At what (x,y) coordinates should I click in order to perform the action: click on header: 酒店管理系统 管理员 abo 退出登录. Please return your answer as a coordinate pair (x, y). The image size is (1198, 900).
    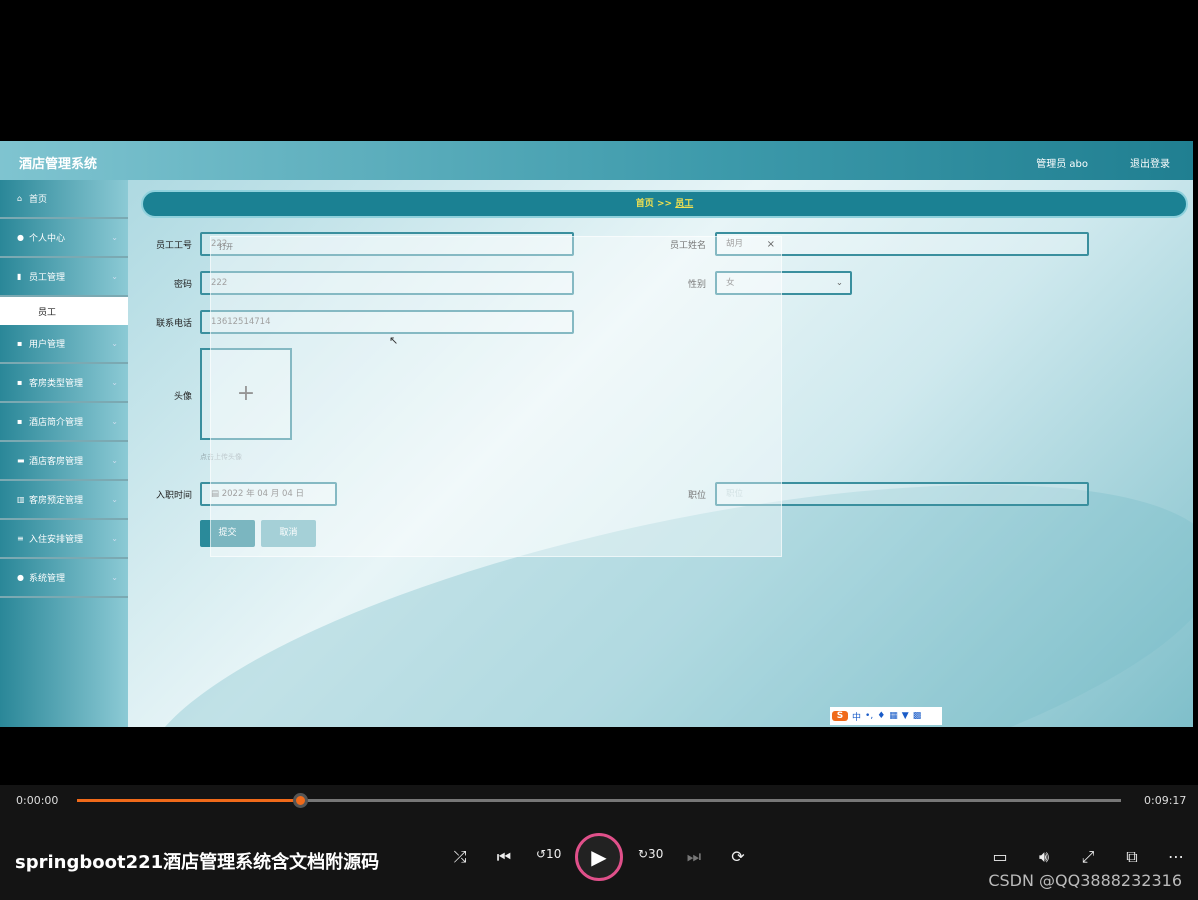
    Looking at the image, I should click on (596, 160).